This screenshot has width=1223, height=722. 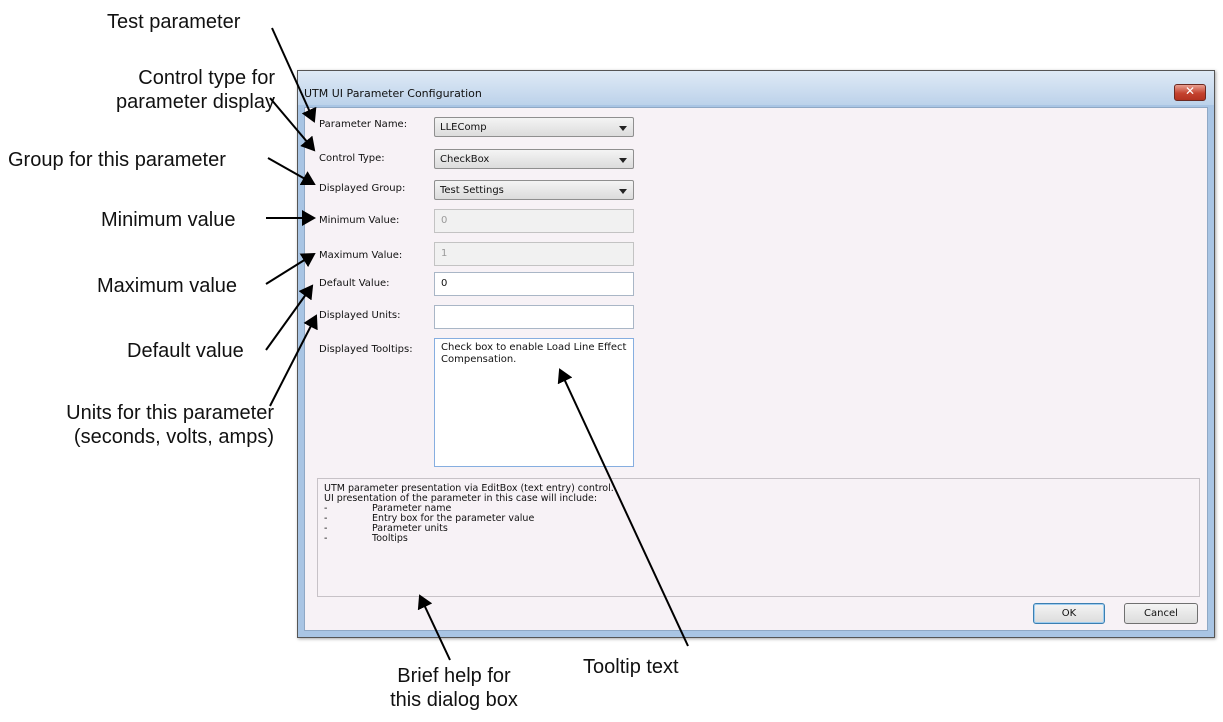 I want to click on parameter-name-select: LLEComp, so click(x=534, y=127).